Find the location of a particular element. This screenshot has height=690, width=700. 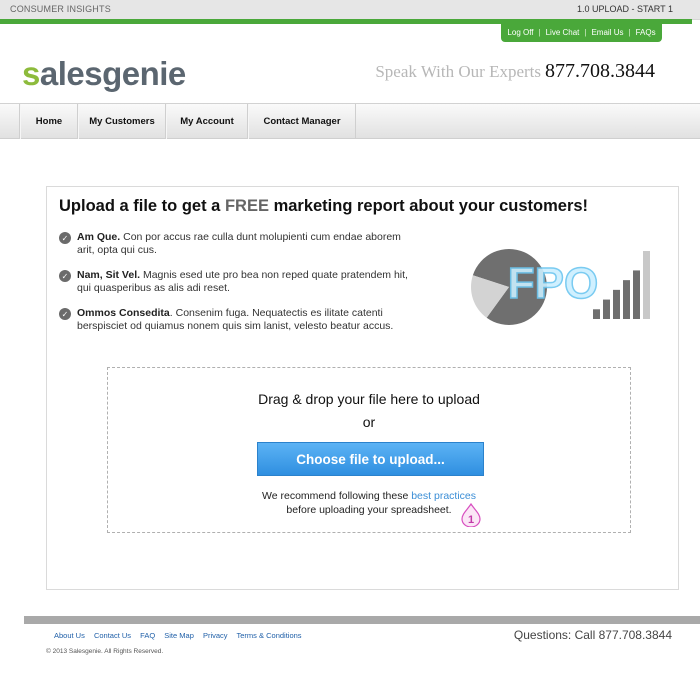

or-text: or is located at coordinates (369, 422).